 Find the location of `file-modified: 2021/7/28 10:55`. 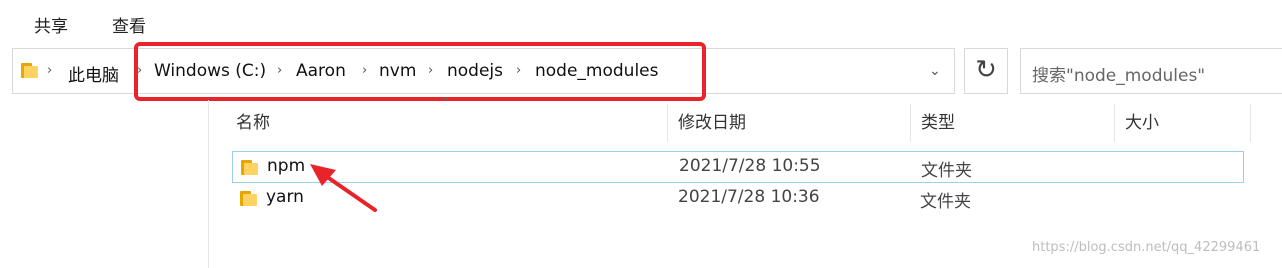

file-modified: 2021/7/28 10:55 is located at coordinates (750, 166).